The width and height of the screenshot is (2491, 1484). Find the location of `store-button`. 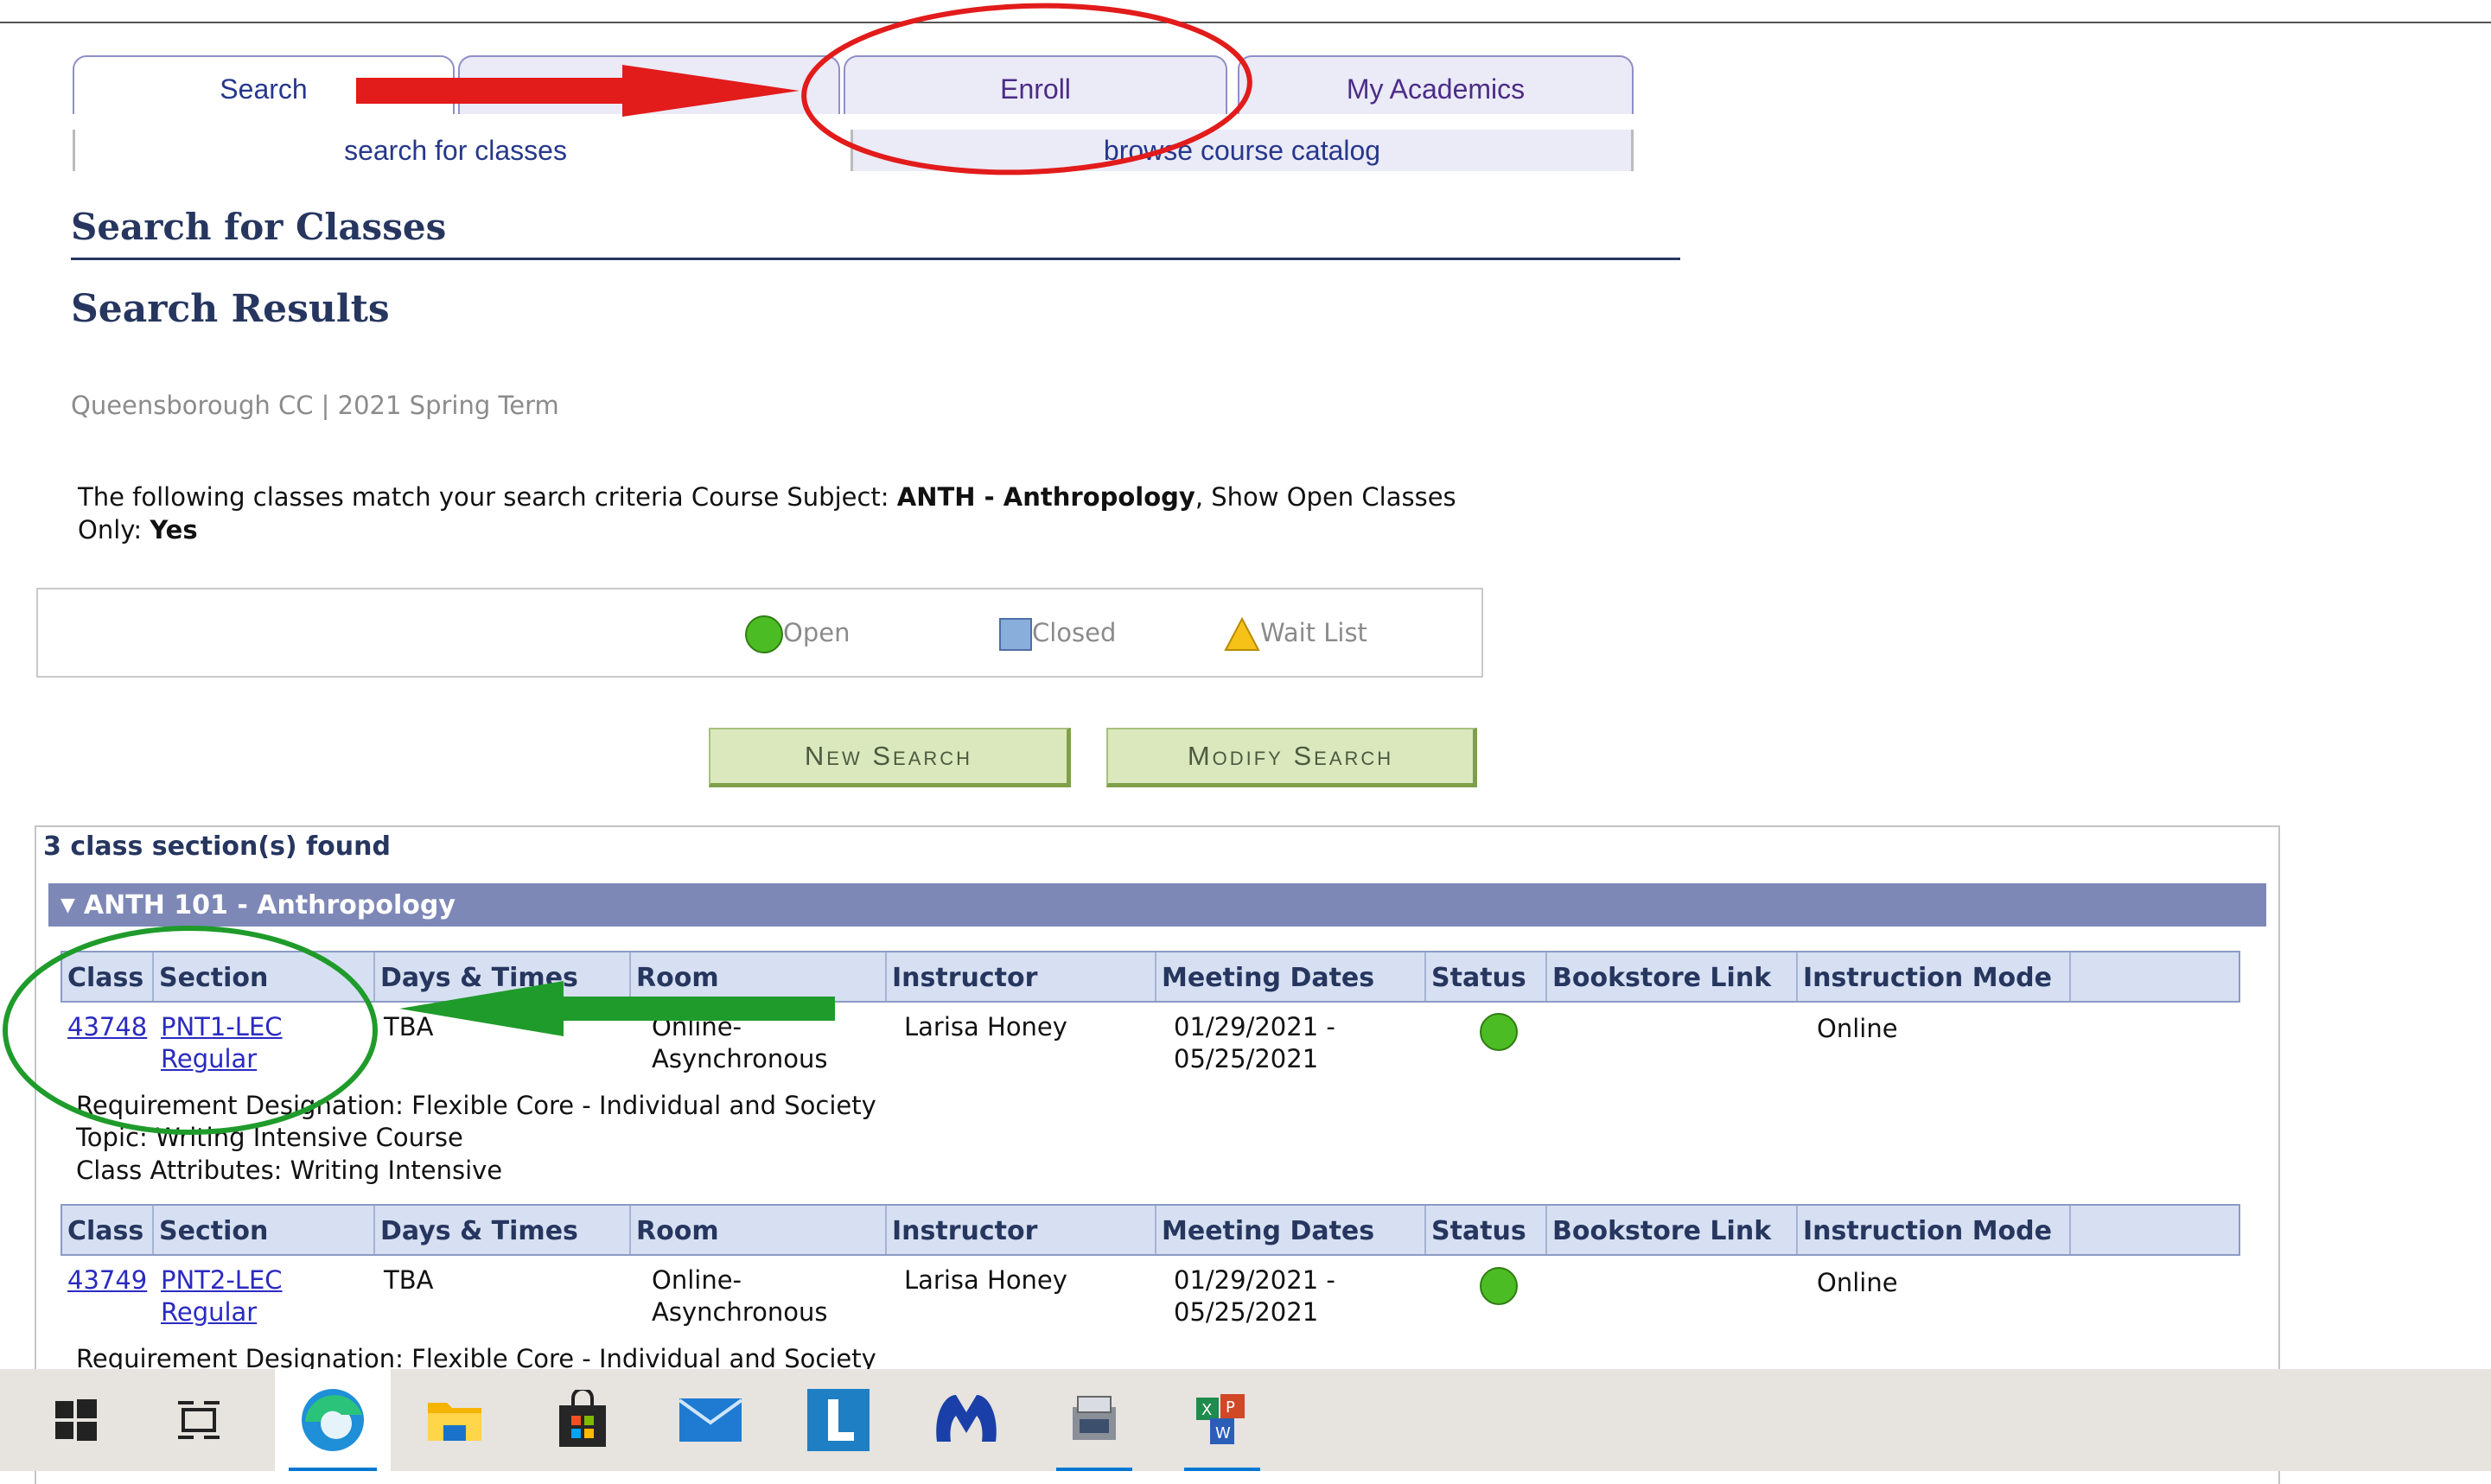

store-button is located at coordinates (582, 1420).